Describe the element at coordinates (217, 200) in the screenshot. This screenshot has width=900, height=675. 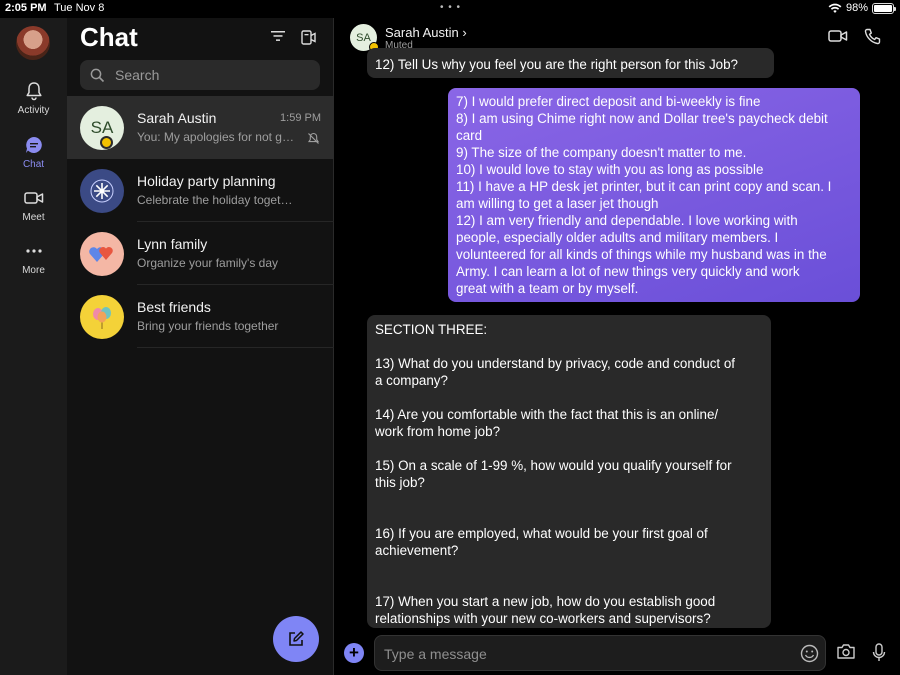
I see `chat-preview: Celebrate the holiday together` at that location.